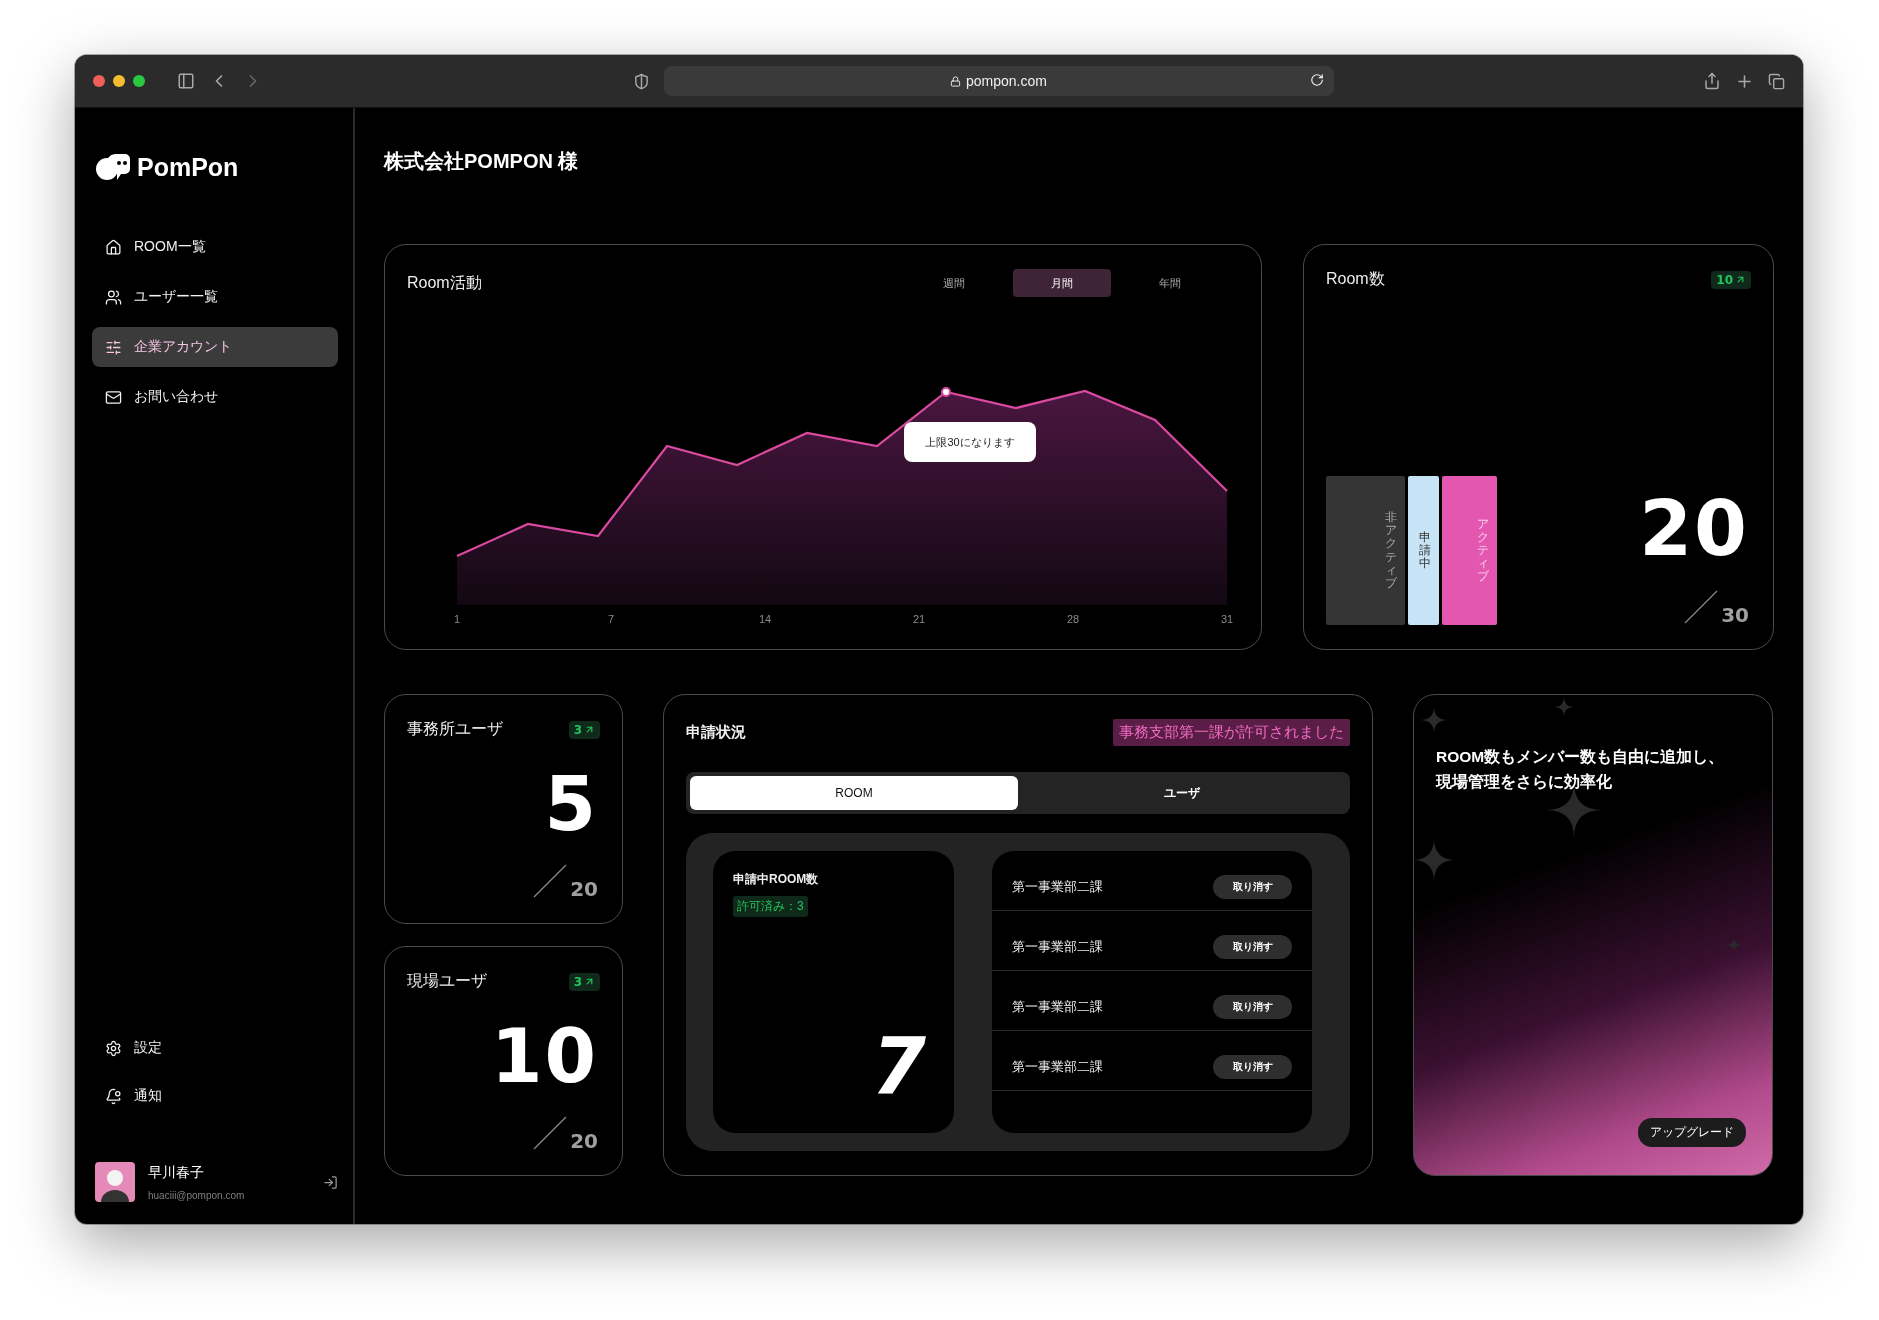 This screenshot has width=1879, height=1320. Describe the element at coordinates (197, 1195) in the screenshot. I see `user-email: huaciii@pompon.com` at that location.